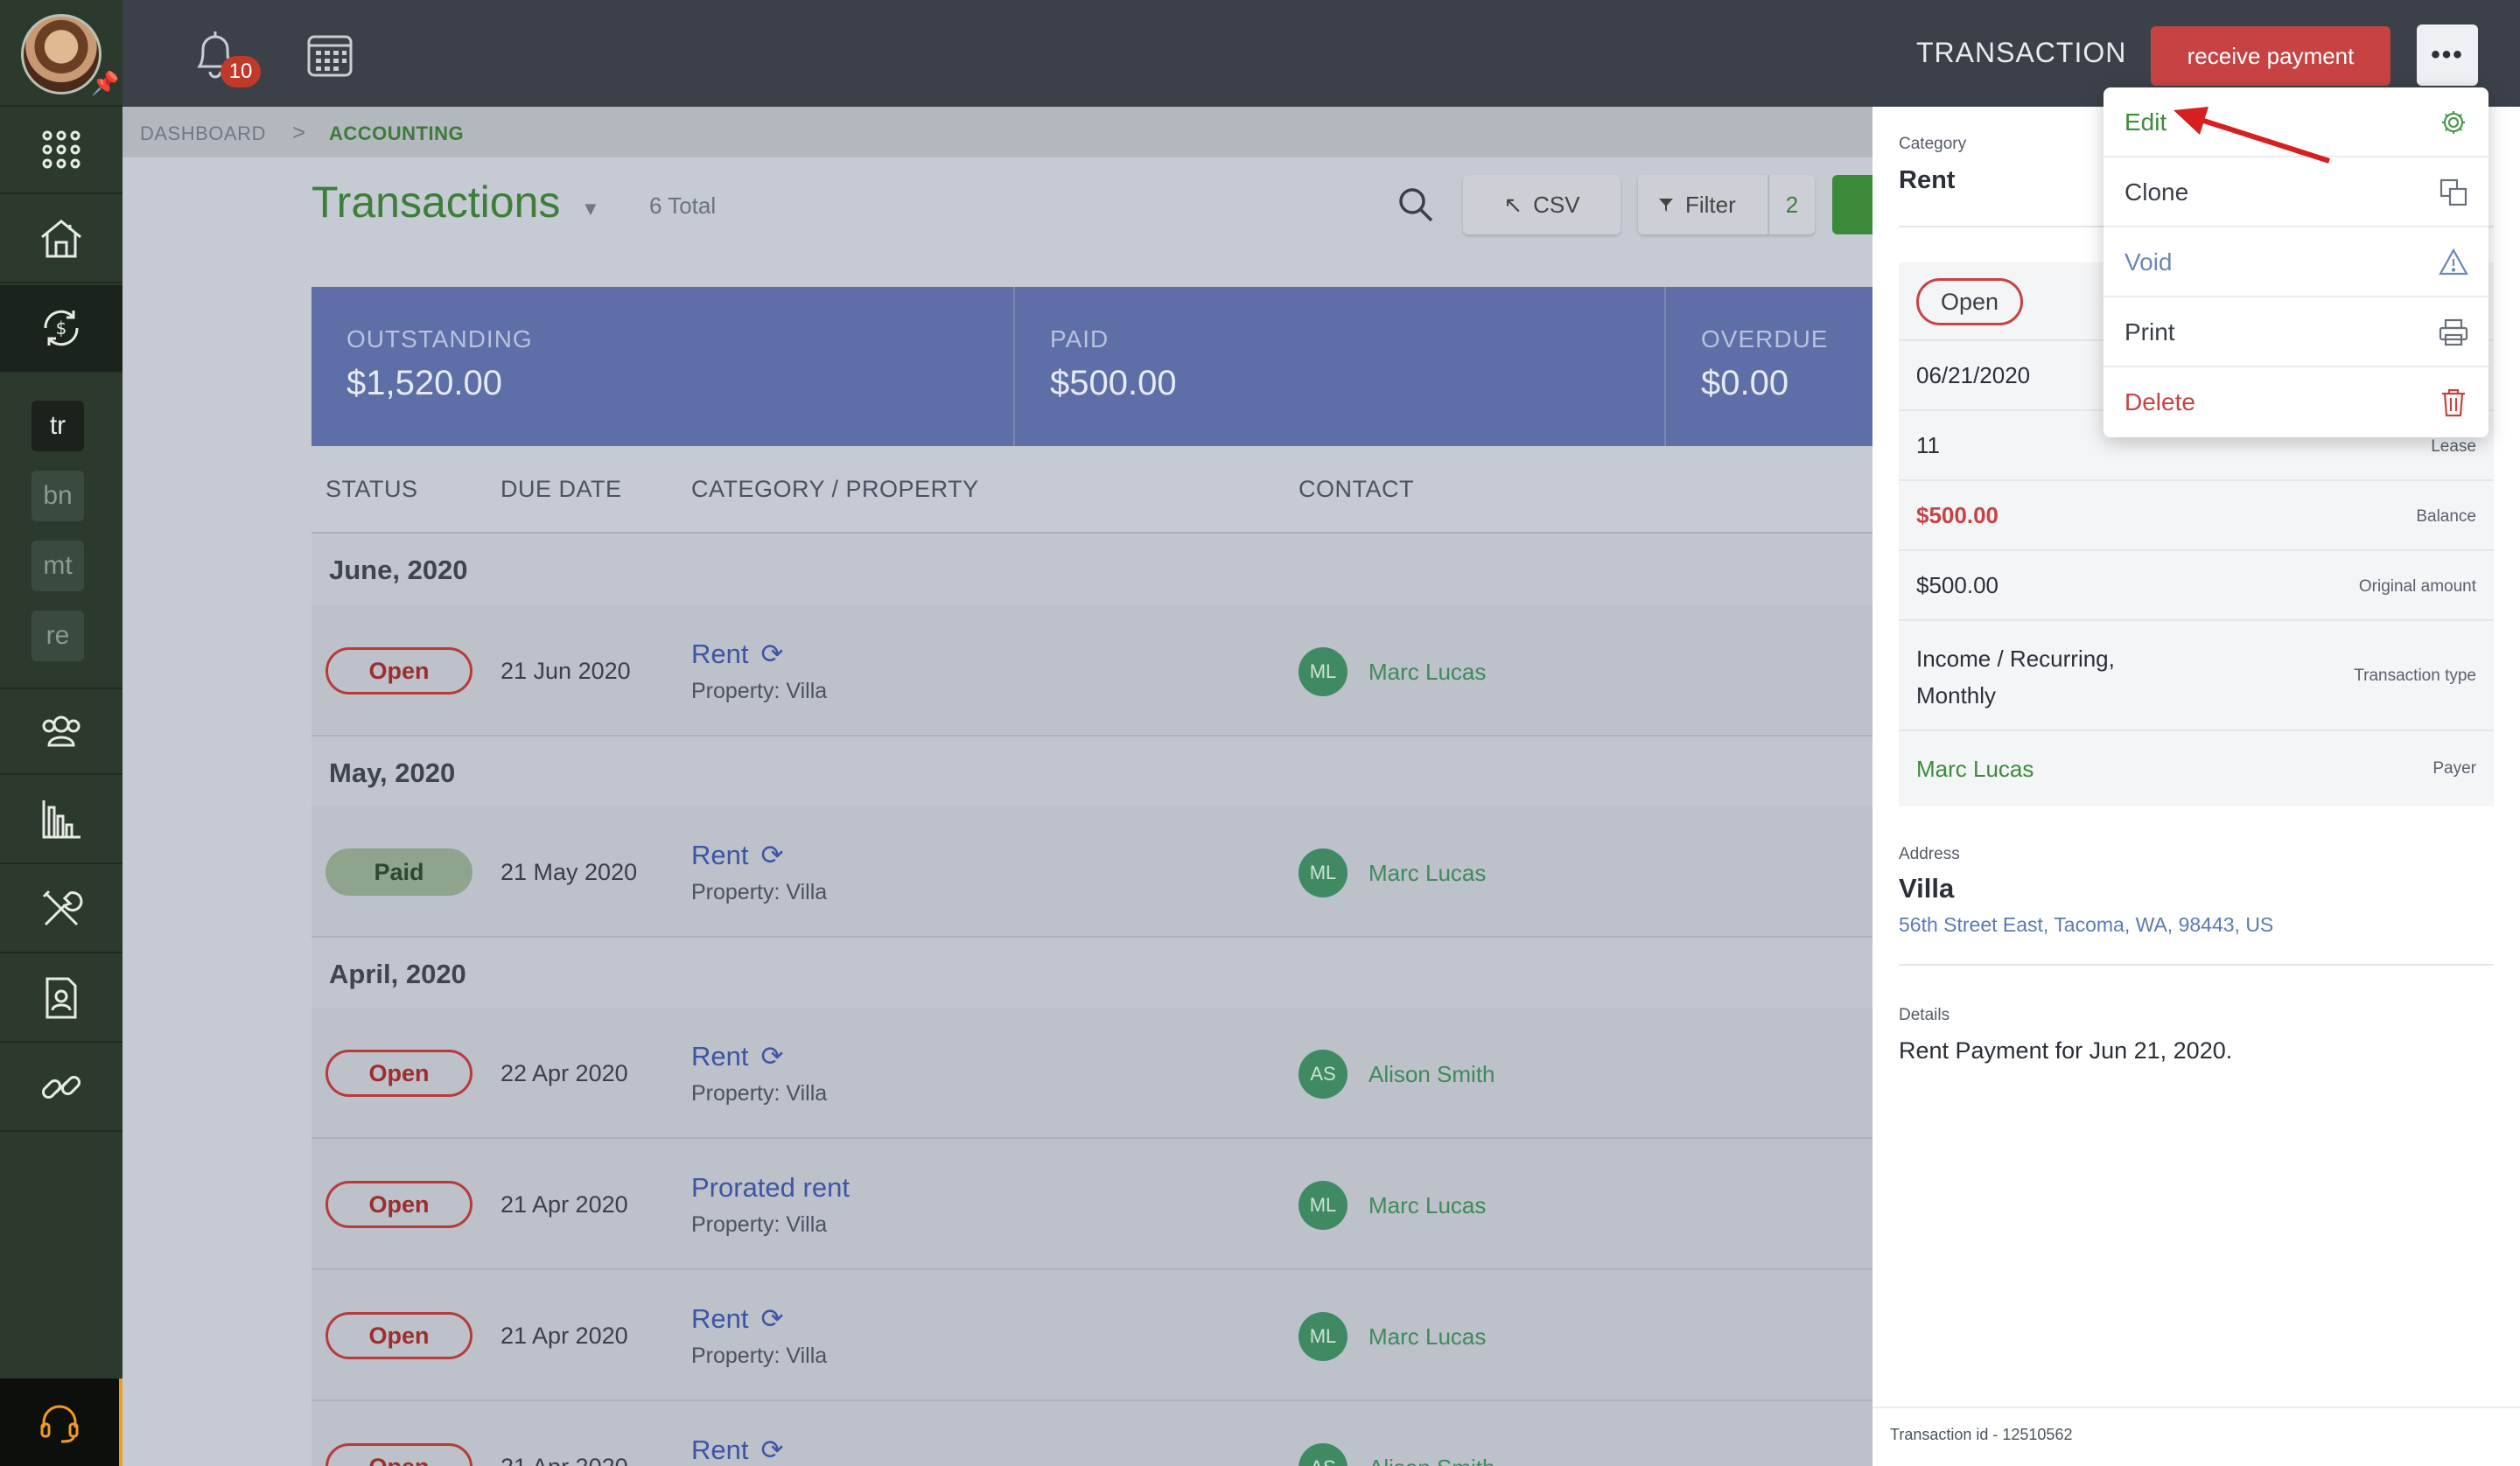 The height and width of the screenshot is (1466, 2520). Describe the element at coordinates (58, 426) in the screenshot. I see `workspace-tr: tr` at that location.